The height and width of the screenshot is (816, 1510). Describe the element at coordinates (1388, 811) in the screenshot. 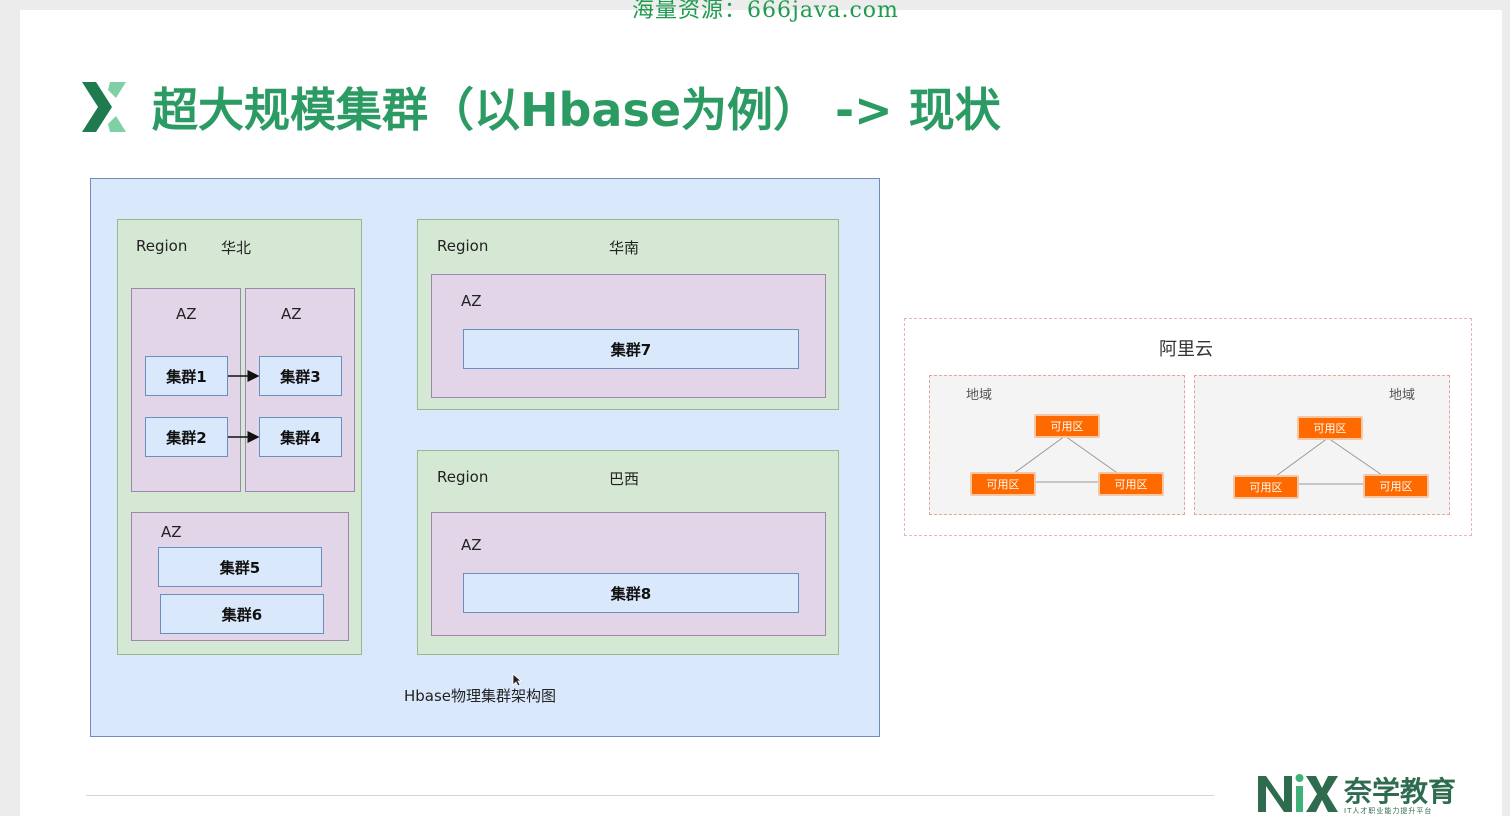

I see `brand-tagline: IT人才职业能力提升平台` at that location.